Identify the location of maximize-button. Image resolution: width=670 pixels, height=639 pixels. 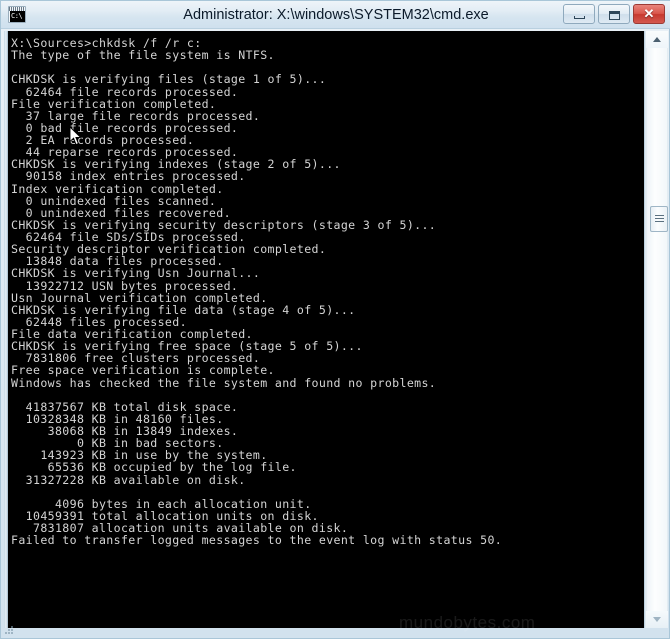
(614, 14).